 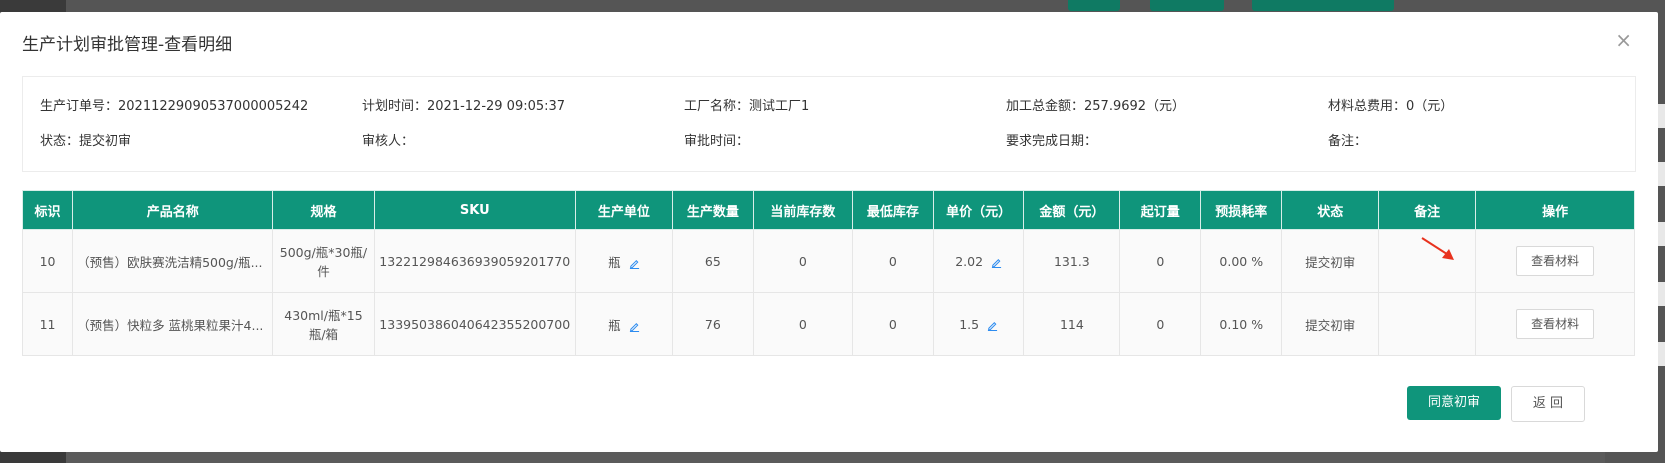 What do you see at coordinates (1241, 210) in the screenshot?
I see `col-header: 预损耗率` at bounding box center [1241, 210].